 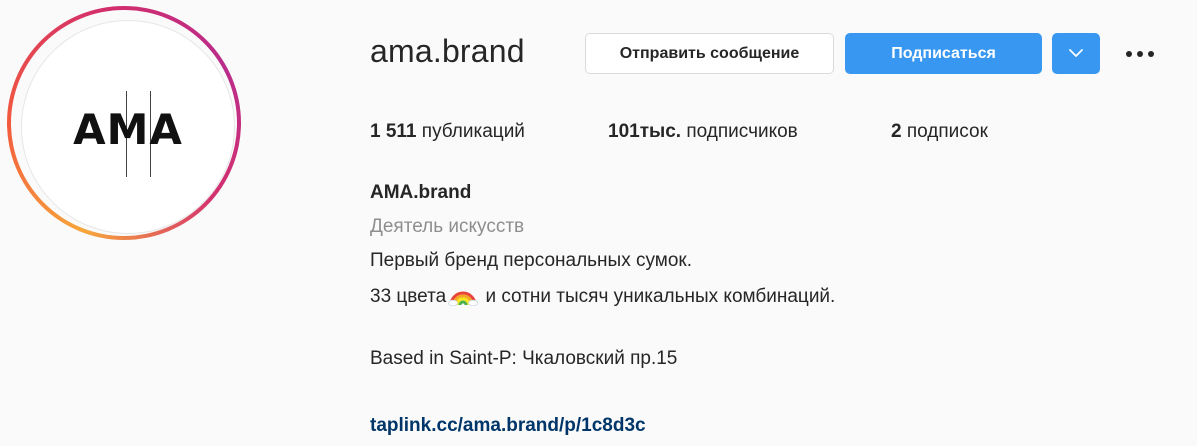 What do you see at coordinates (947, 131) in the screenshot?
I see `following-label: подписок` at bounding box center [947, 131].